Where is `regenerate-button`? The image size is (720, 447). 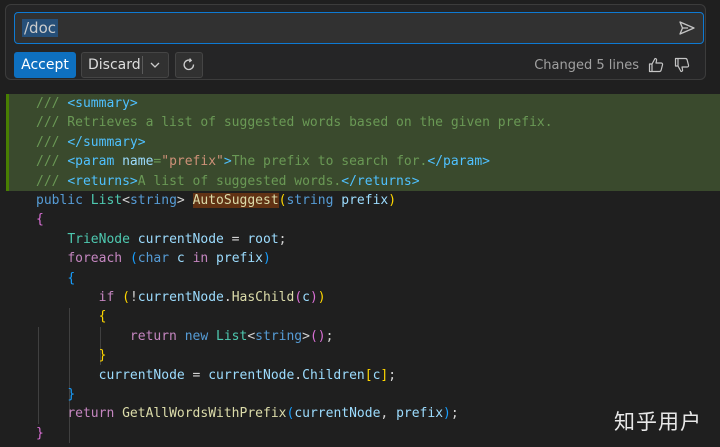 regenerate-button is located at coordinates (189, 65).